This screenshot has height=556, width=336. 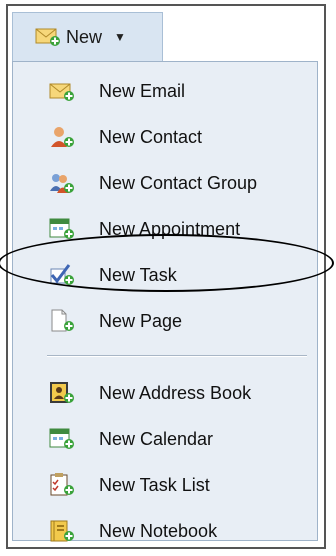 I want to click on new-button-label: New, so click(x=84, y=36).